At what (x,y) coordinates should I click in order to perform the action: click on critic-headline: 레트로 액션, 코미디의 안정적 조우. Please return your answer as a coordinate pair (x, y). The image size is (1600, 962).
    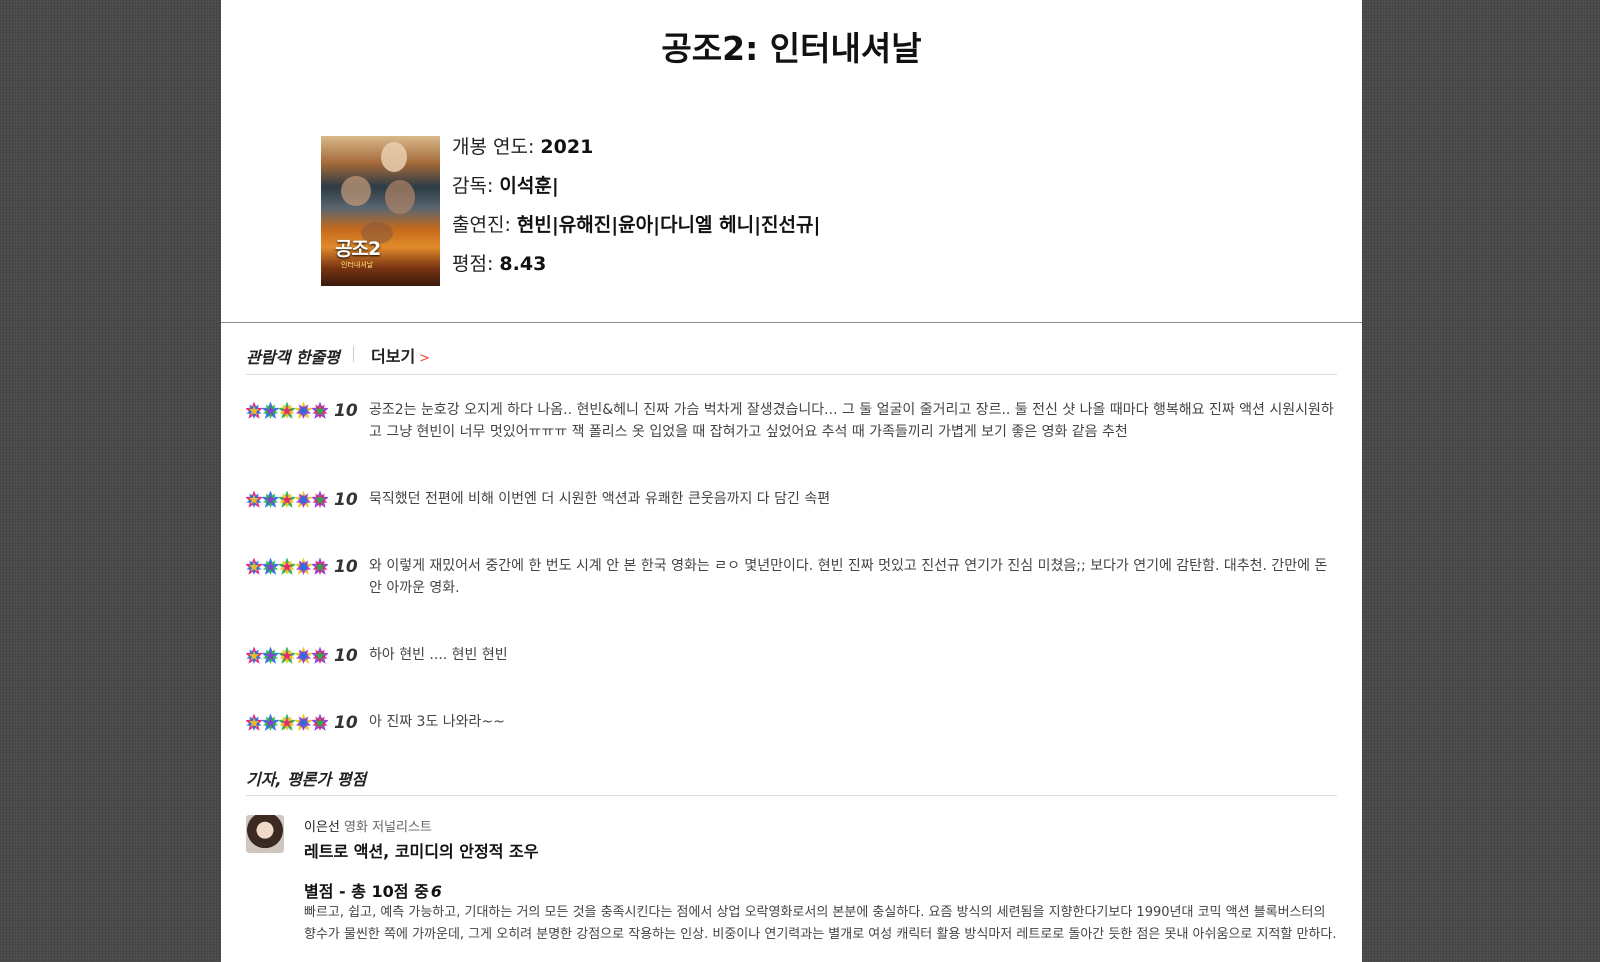
    Looking at the image, I should click on (421, 851).